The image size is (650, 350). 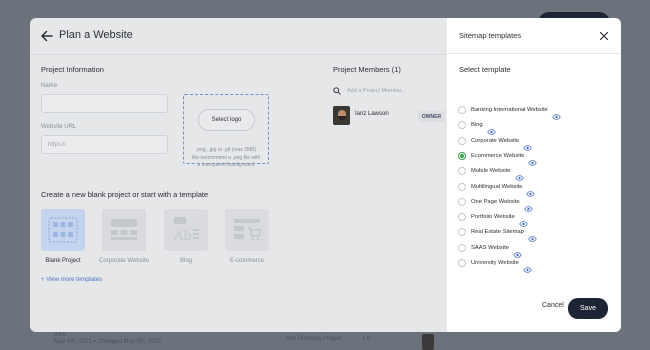 I want to click on close-icon, so click(x=604, y=36).